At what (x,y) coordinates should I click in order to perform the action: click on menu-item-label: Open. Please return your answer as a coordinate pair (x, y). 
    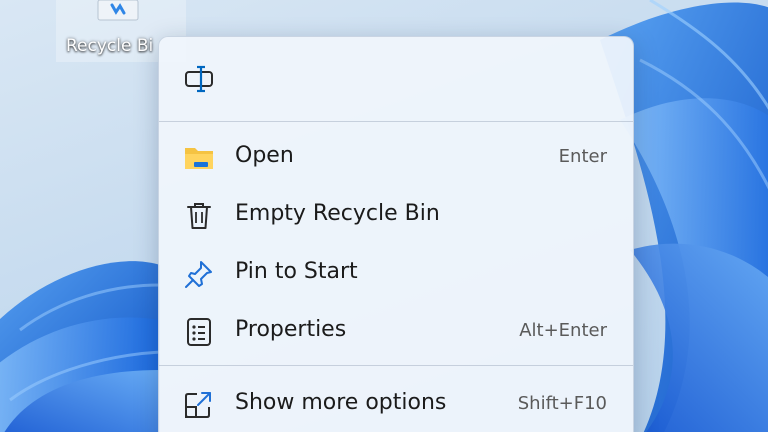
    Looking at the image, I should click on (264, 155).